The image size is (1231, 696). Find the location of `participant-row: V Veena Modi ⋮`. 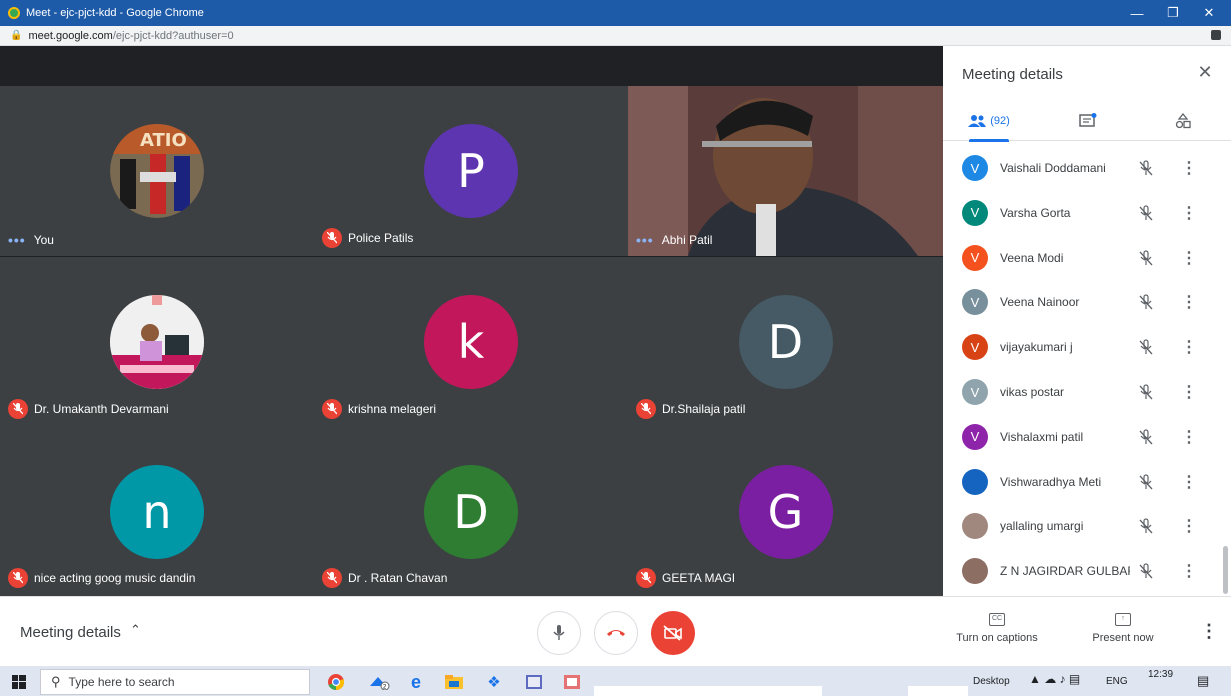

participant-row: V Veena Modi ⋮ is located at coordinates (1083, 258).